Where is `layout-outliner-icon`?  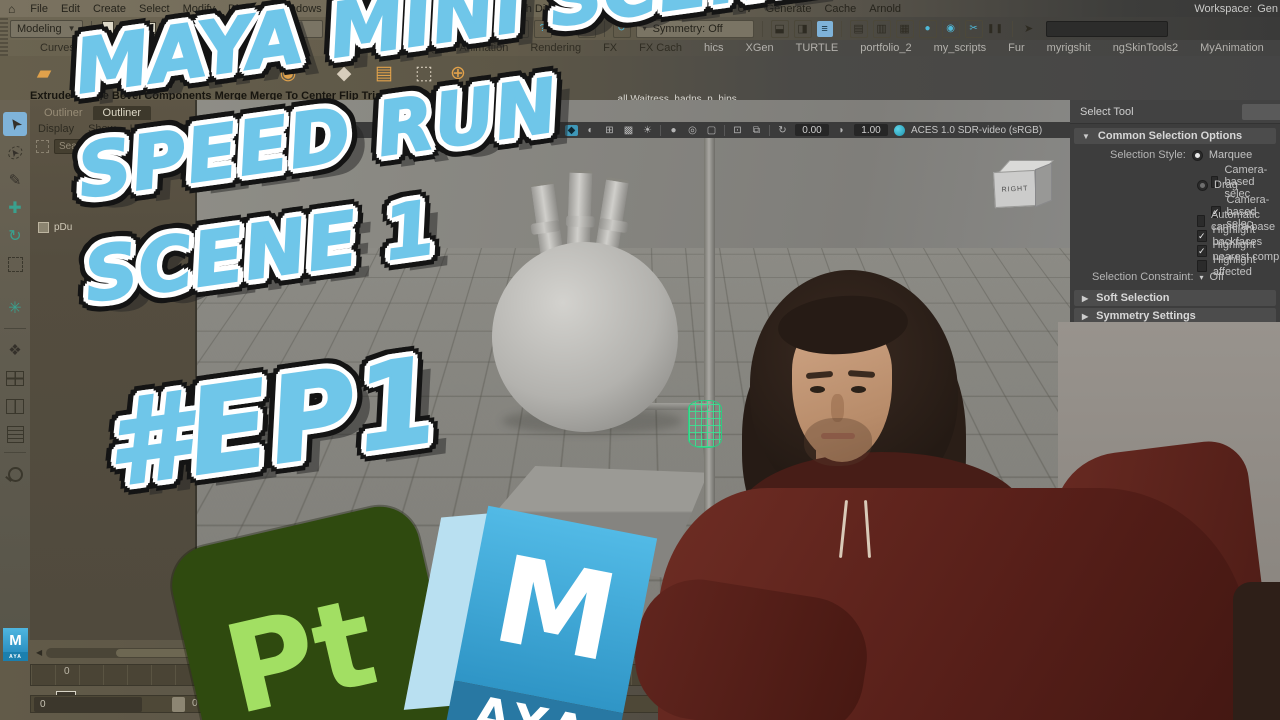
layout-outliner-icon is located at coordinates (15, 434).